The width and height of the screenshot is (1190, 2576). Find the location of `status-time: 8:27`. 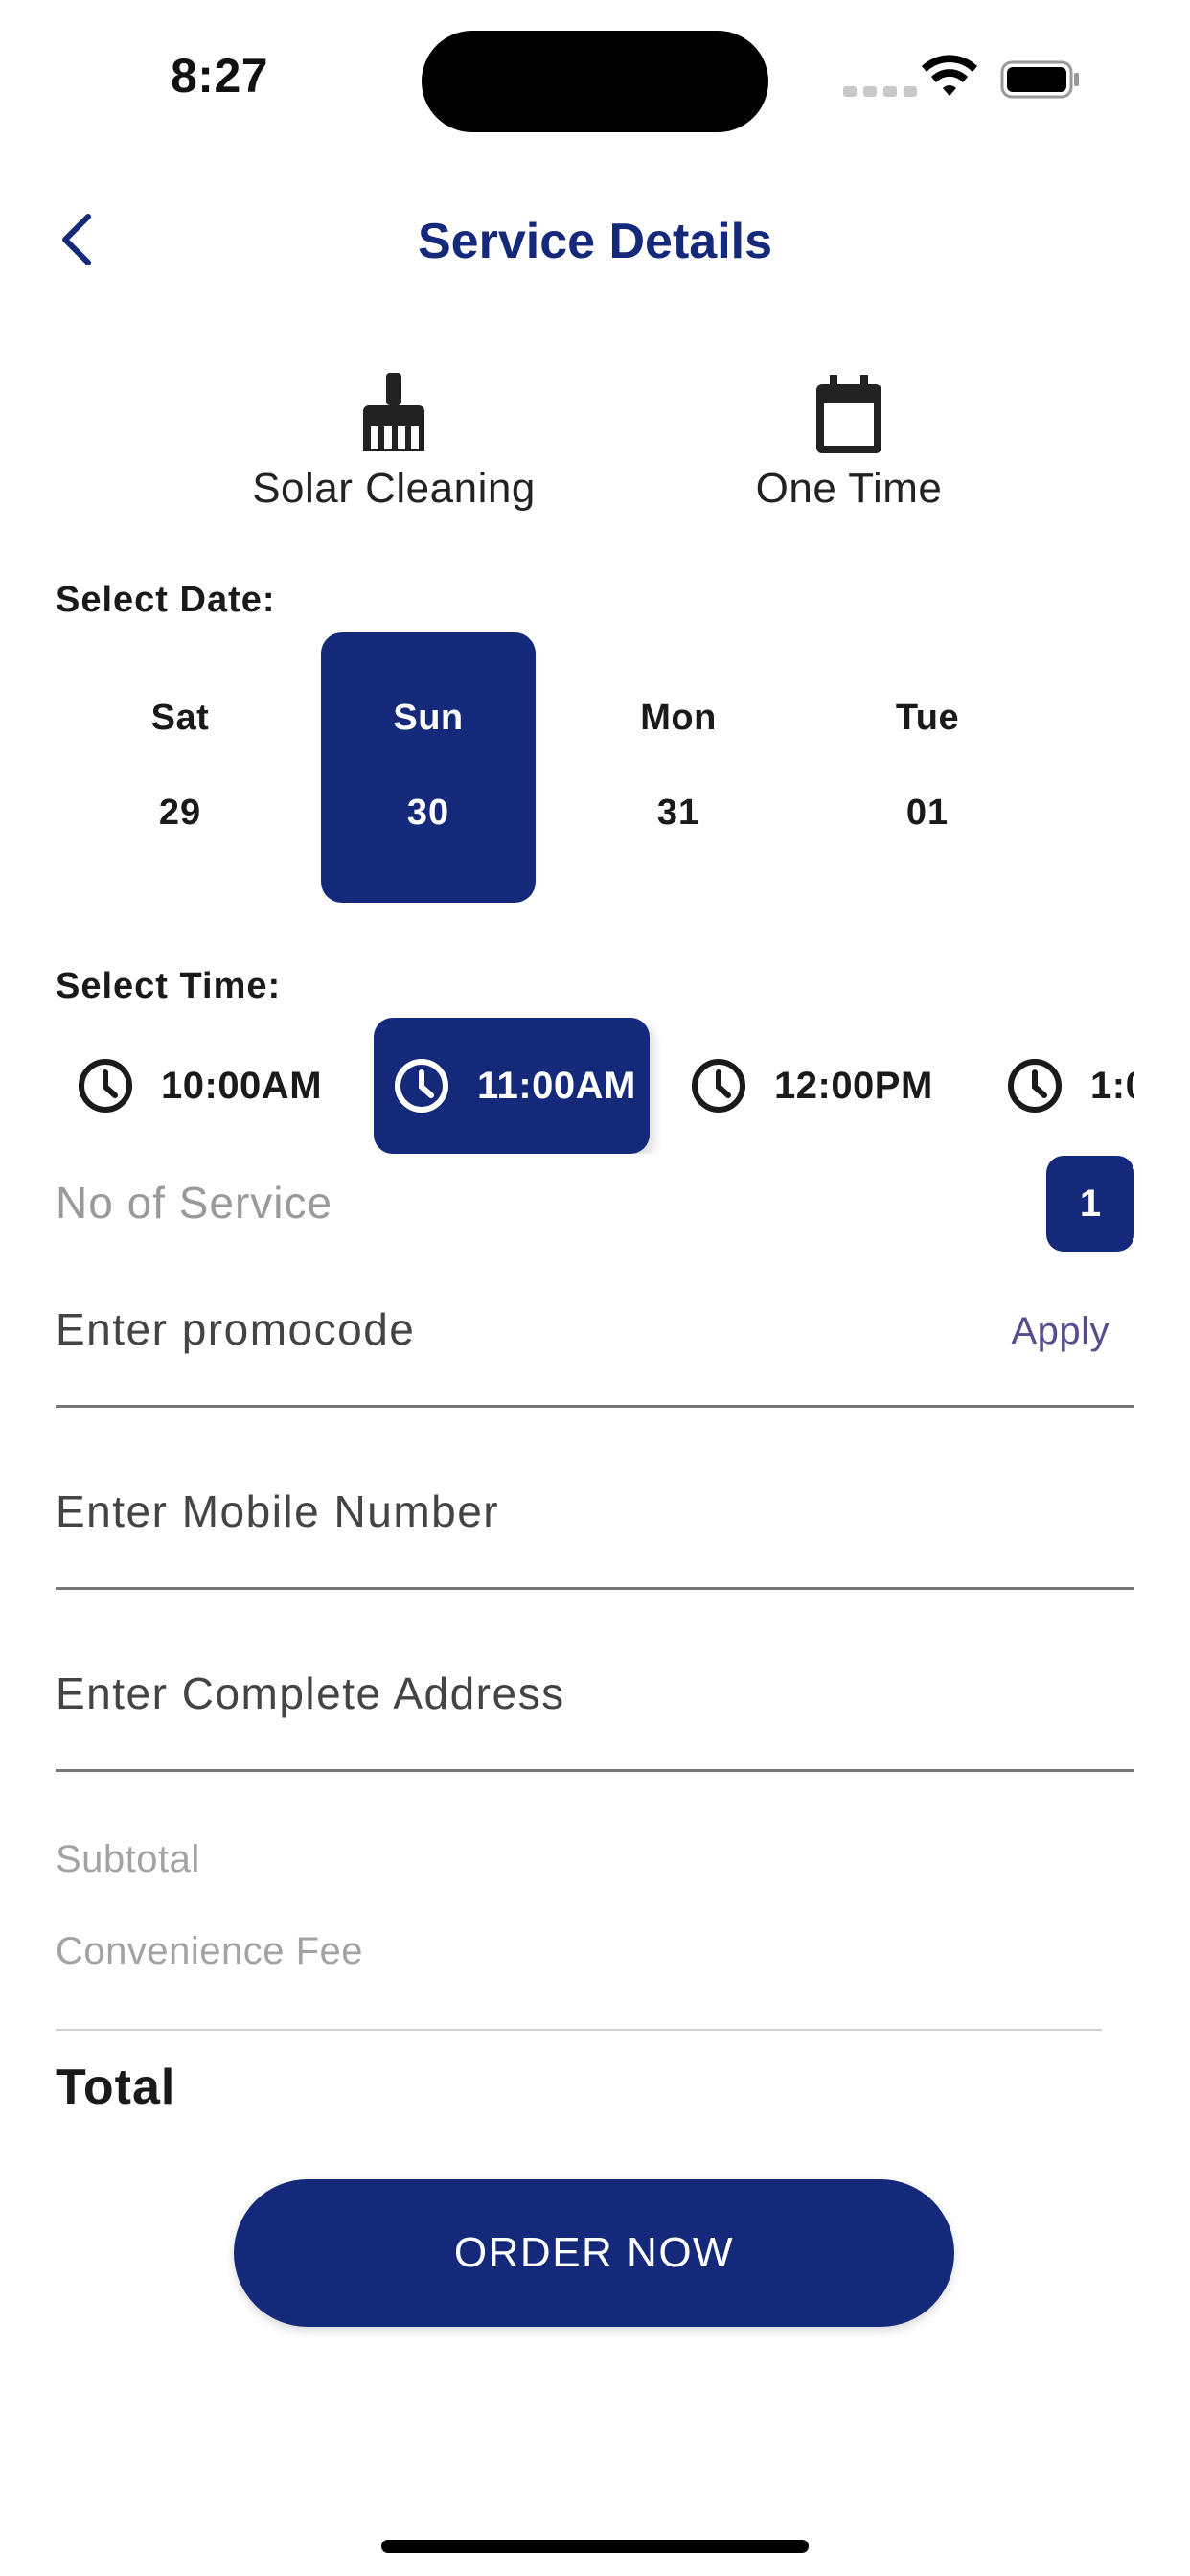

status-time: 8:27 is located at coordinates (220, 76).